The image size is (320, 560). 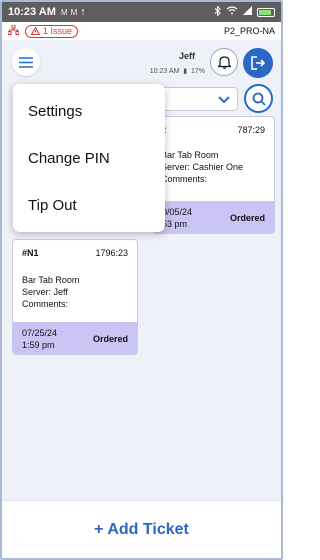 I want to click on ticket-number: 787:29, so click(x=251, y=130).